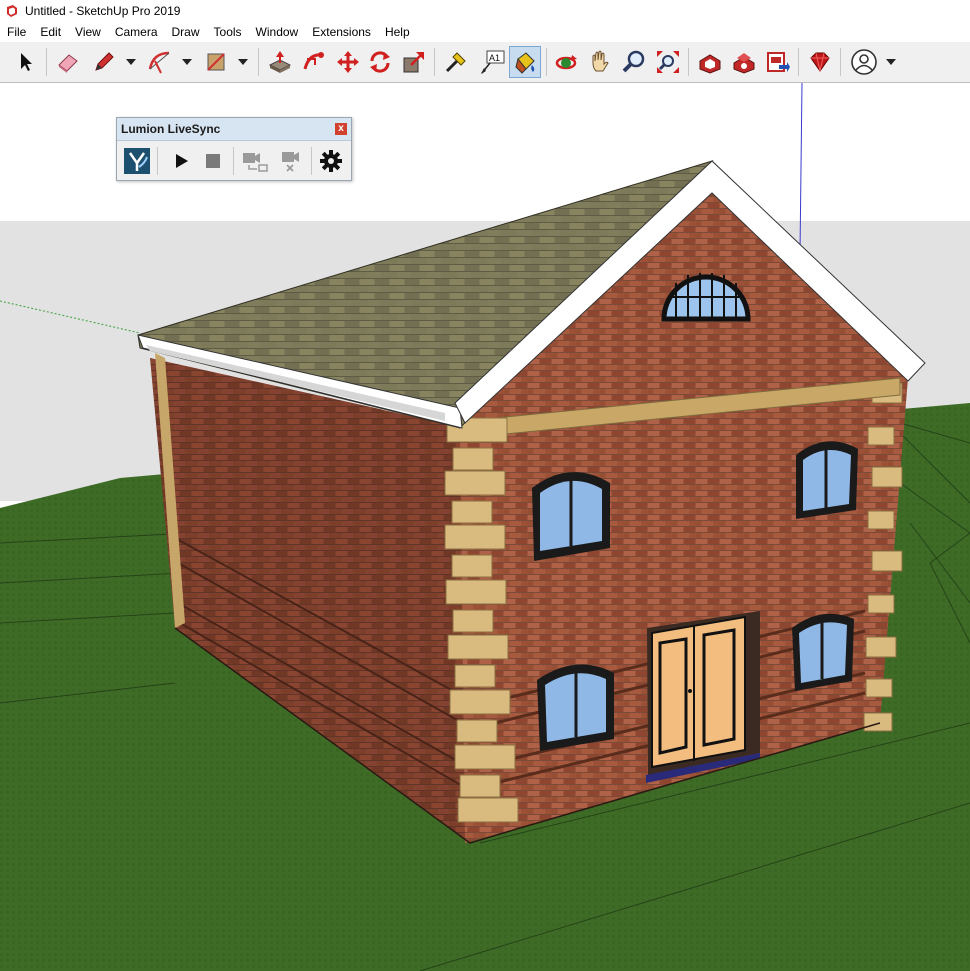  I want to click on account-button, so click(864, 62).